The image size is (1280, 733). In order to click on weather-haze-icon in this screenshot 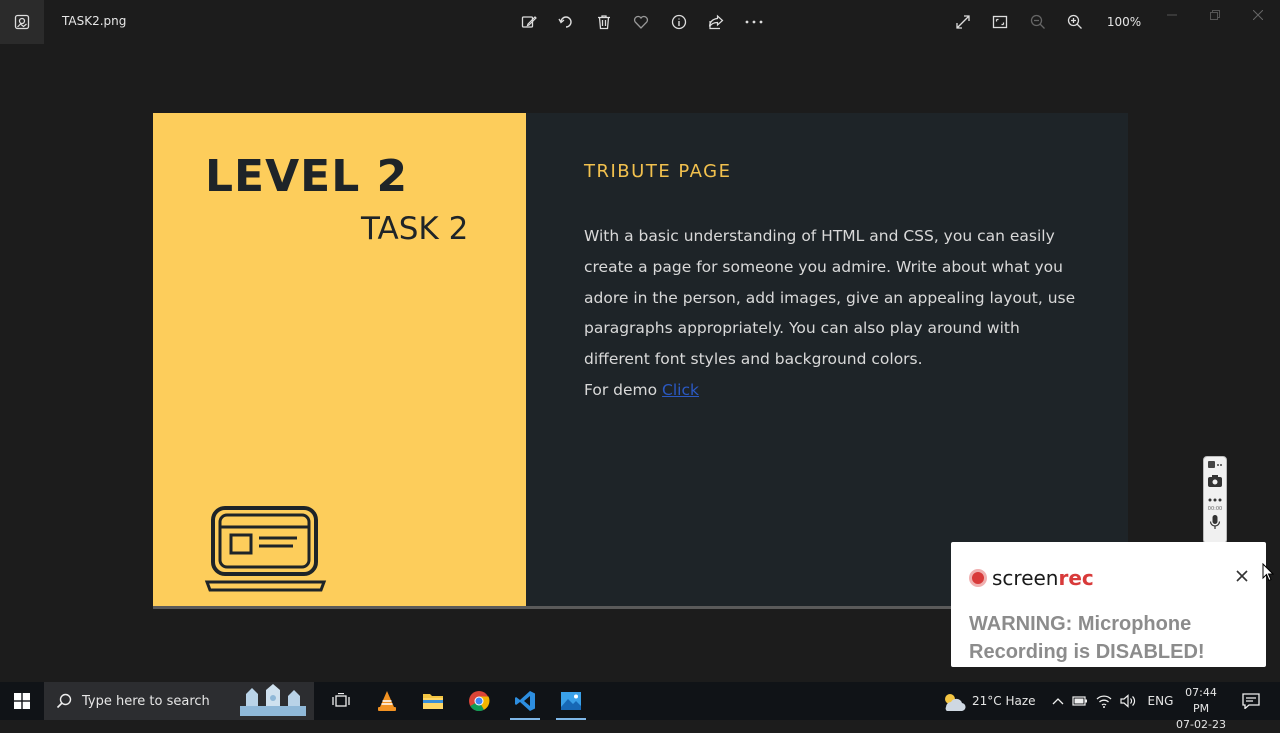, I will do `click(955, 702)`.